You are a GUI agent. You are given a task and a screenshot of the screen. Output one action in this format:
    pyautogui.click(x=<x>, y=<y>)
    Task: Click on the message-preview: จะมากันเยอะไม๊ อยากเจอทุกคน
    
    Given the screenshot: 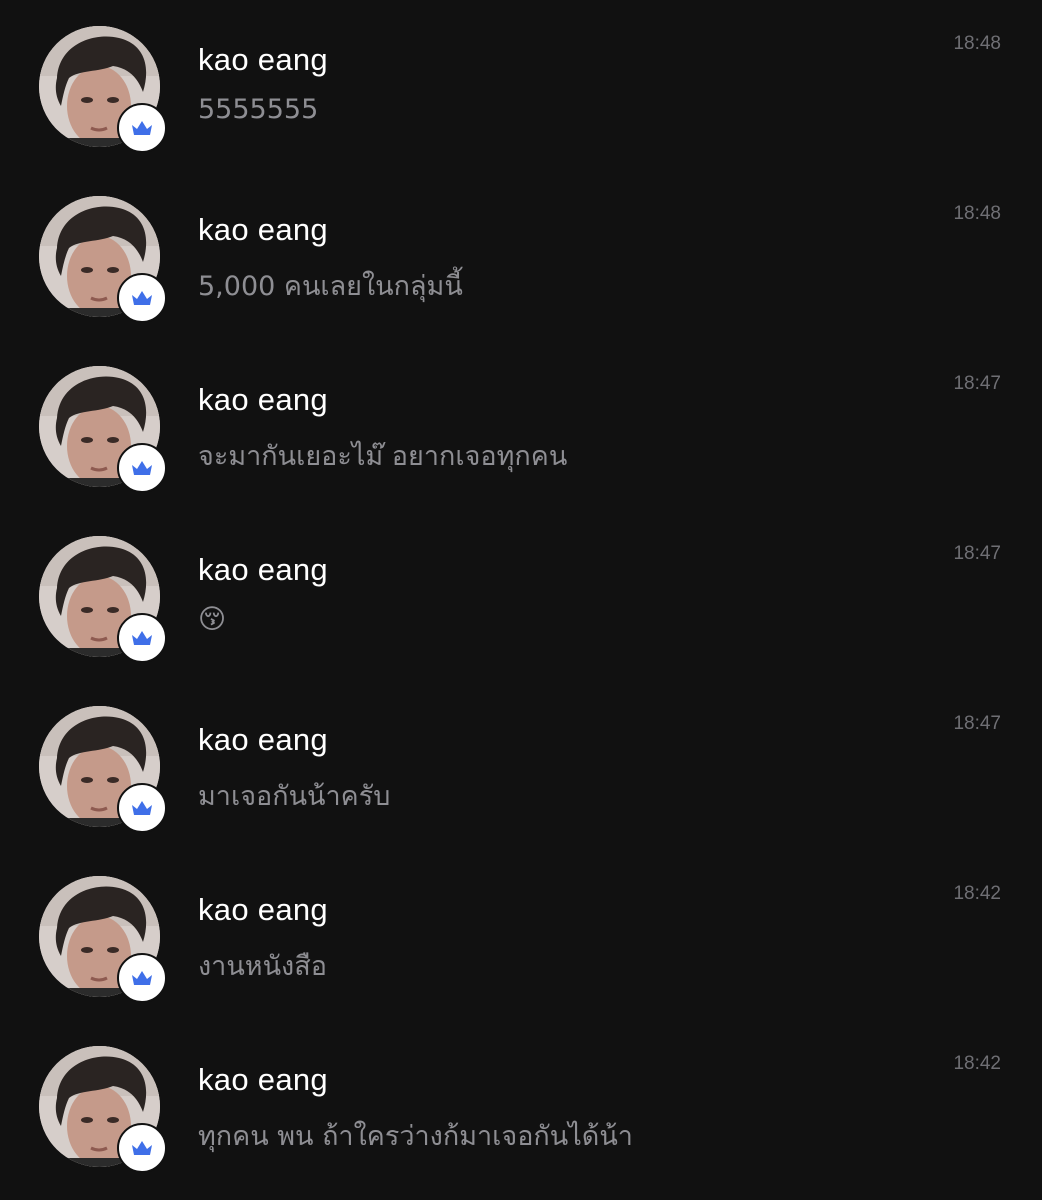 What is the action you would take?
    pyautogui.click(x=383, y=456)
    